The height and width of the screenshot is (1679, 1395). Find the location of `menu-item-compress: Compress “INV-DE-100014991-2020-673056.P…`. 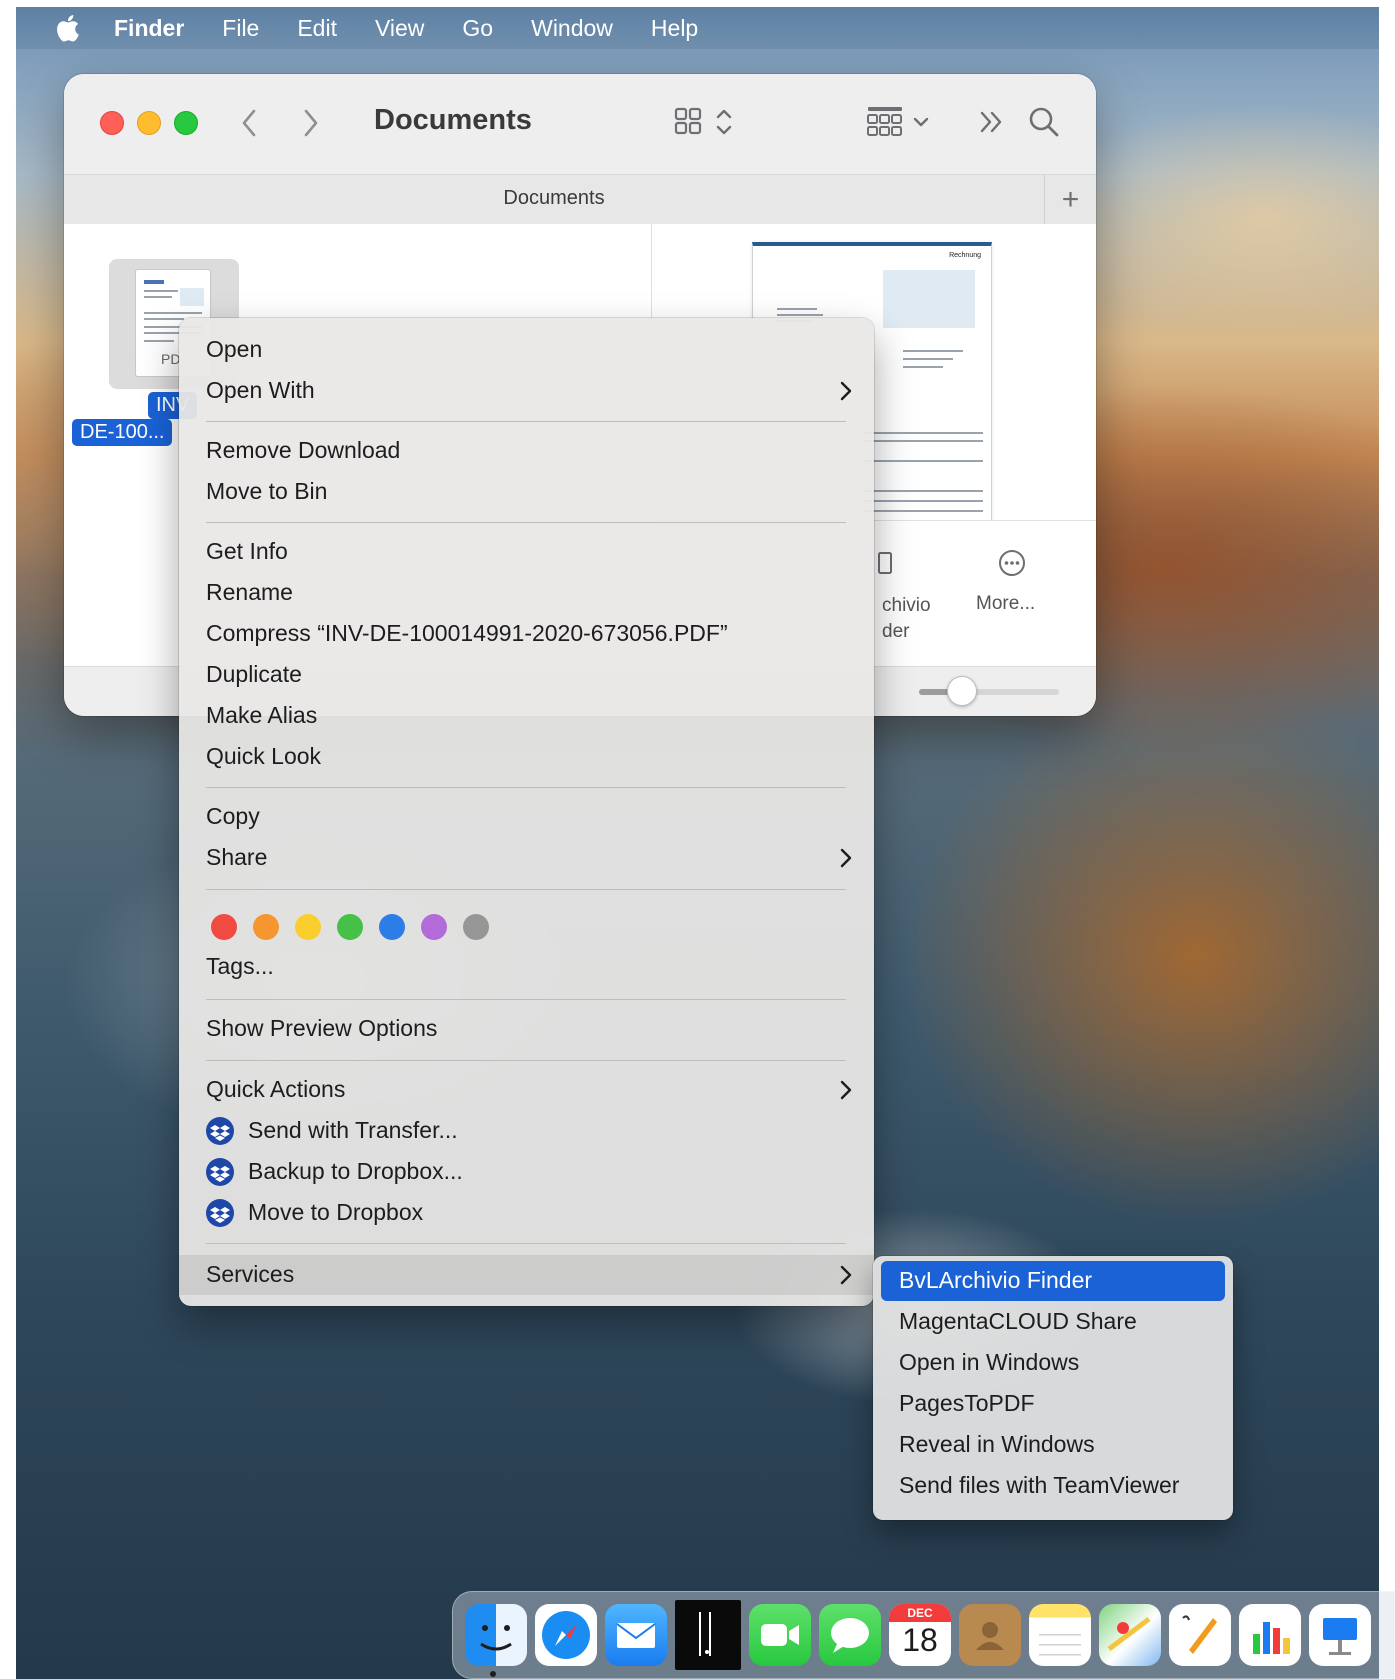

menu-item-compress: Compress “INV-DE-100014991-2020-673056.P… is located at coordinates (526, 634).